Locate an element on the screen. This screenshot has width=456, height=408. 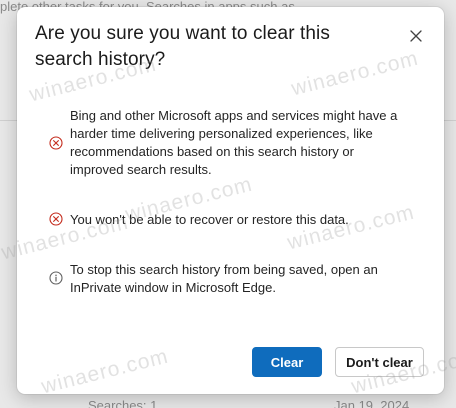
background-divider is located at coordinates (450, 120).